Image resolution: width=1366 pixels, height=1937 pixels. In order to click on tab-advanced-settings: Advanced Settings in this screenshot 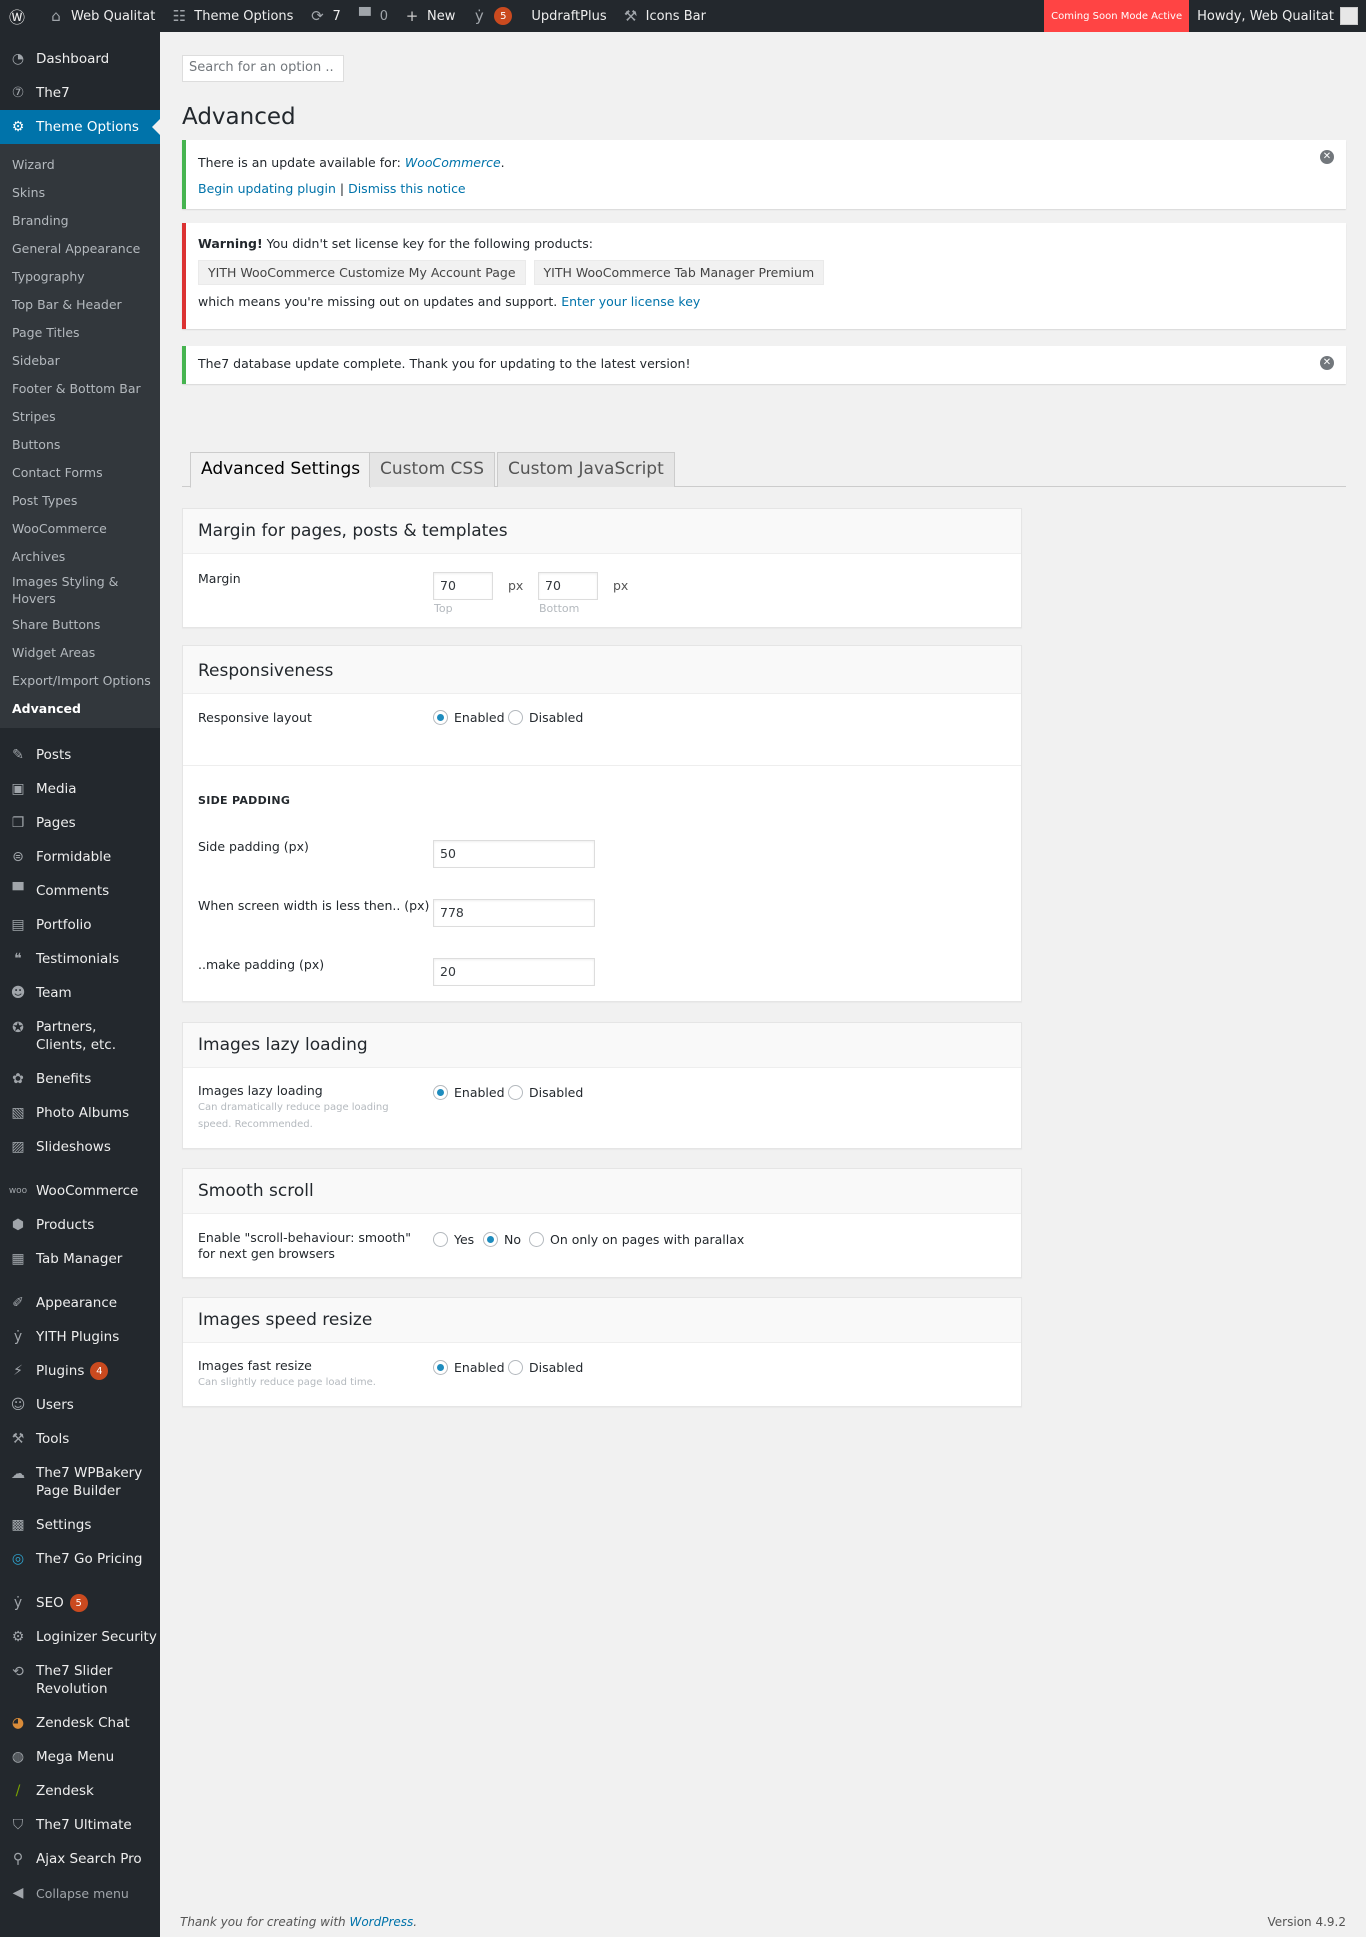, I will do `click(281, 470)`.